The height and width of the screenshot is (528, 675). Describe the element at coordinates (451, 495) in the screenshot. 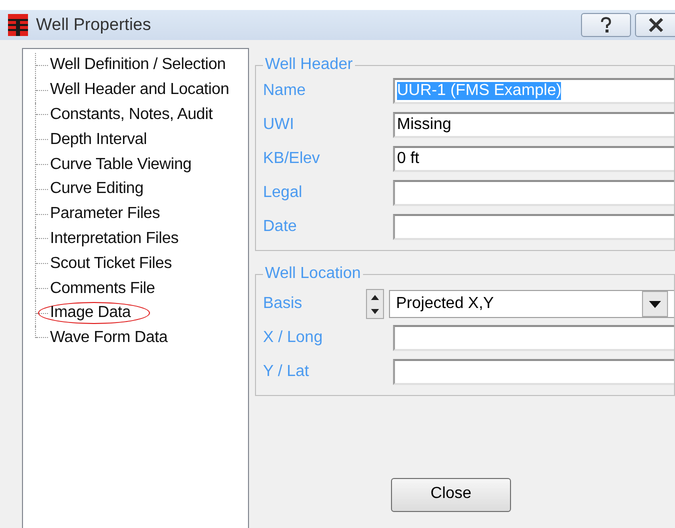

I see `close-button: Close` at that location.